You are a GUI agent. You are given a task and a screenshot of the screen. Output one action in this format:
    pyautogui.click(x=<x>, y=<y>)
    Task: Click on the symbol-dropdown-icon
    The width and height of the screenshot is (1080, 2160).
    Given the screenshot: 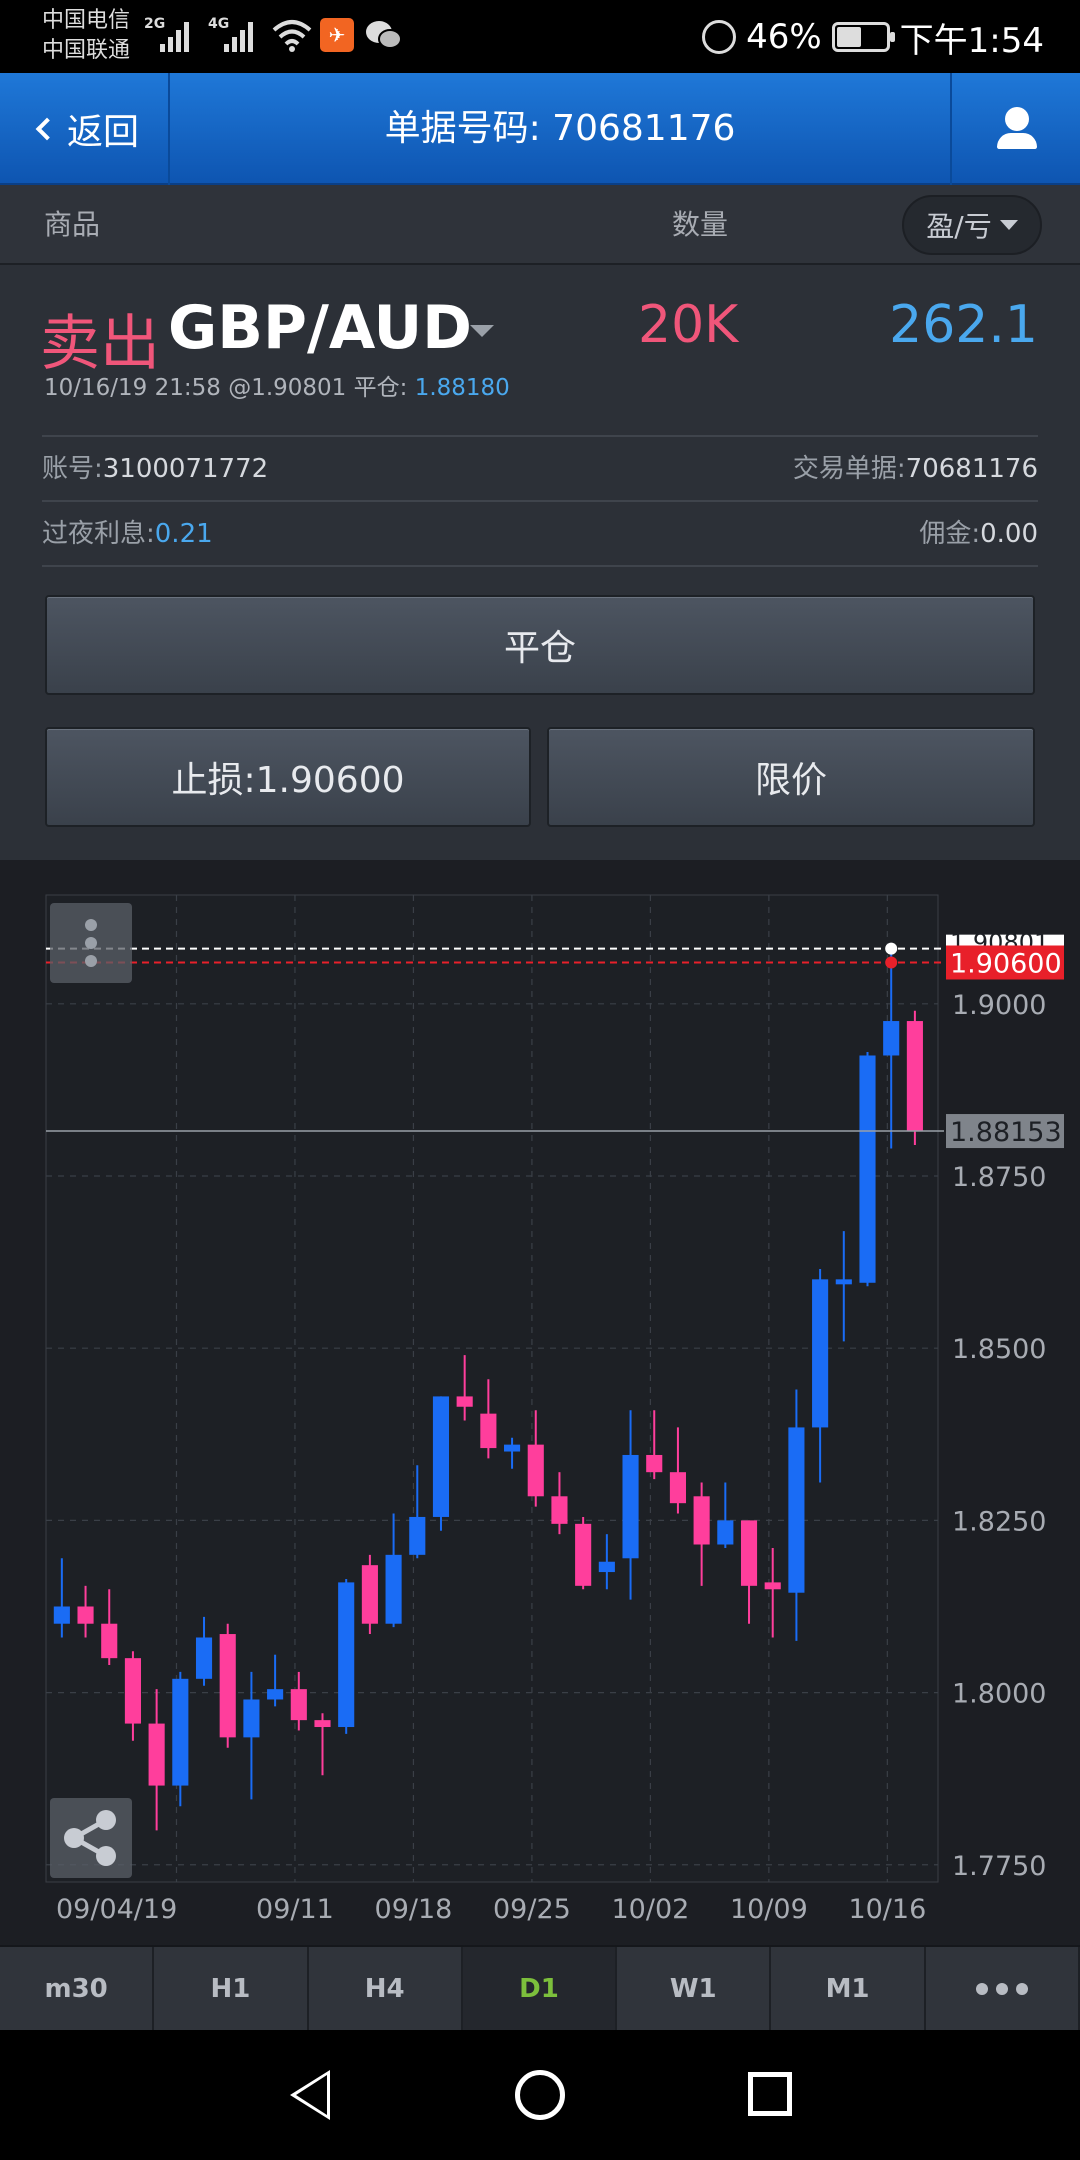 What is the action you would take?
    pyautogui.click(x=482, y=331)
    